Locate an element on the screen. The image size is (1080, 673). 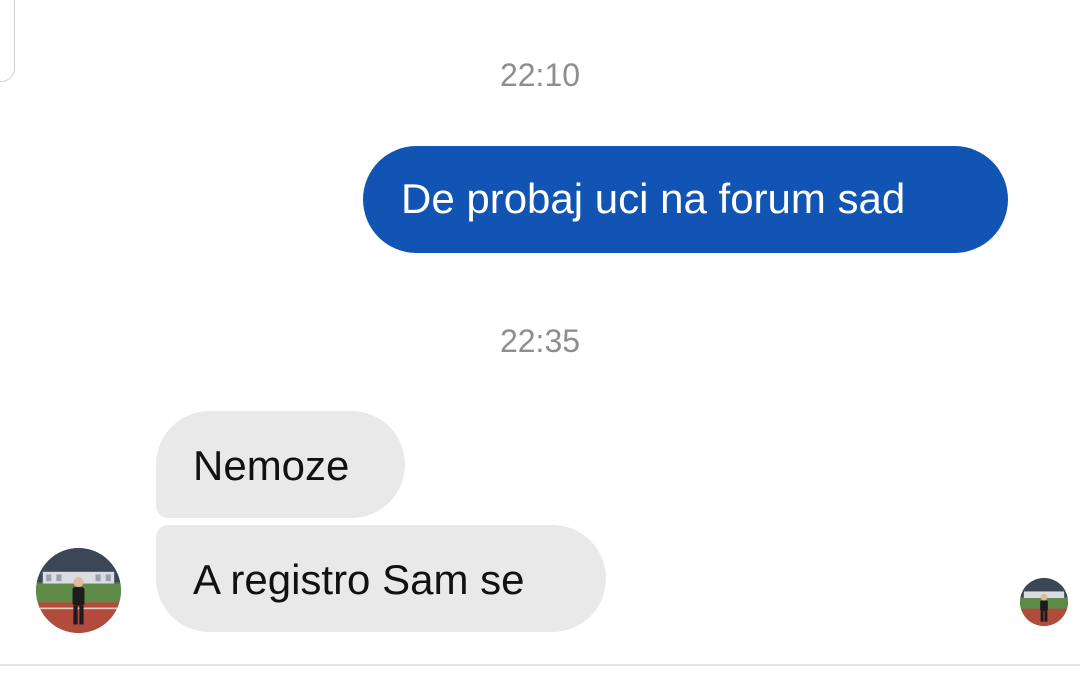
seen-avatar-photo-icon is located at coordinates (1044, 602).